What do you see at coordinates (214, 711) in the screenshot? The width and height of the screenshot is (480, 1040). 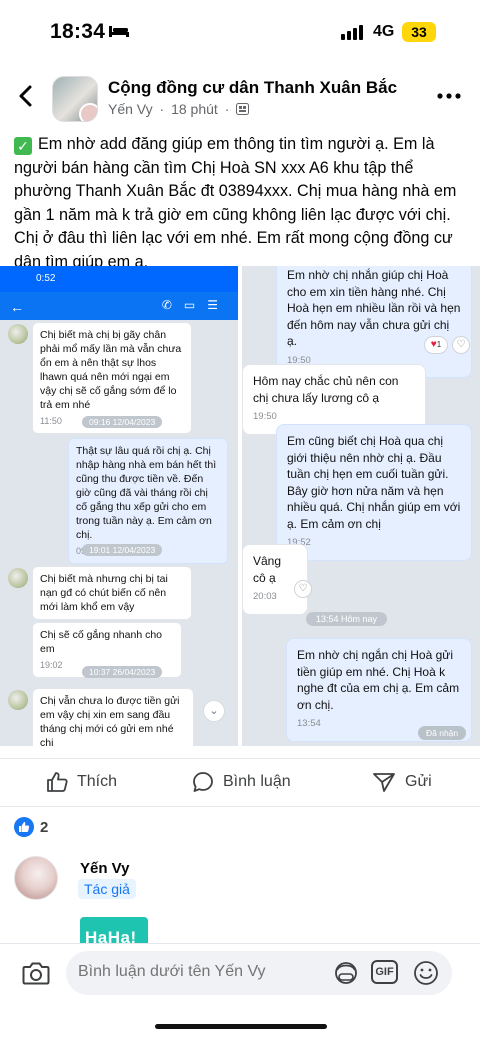 I see `chevron-down-icon: ⌄` at bounding box center [214, 711].